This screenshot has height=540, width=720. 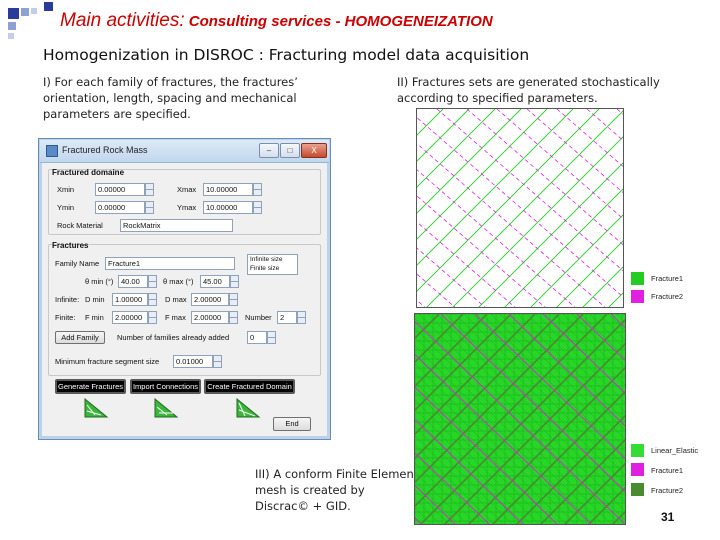 I want to click on import-connections-button: Import Connections, so click(x=165, y=386).